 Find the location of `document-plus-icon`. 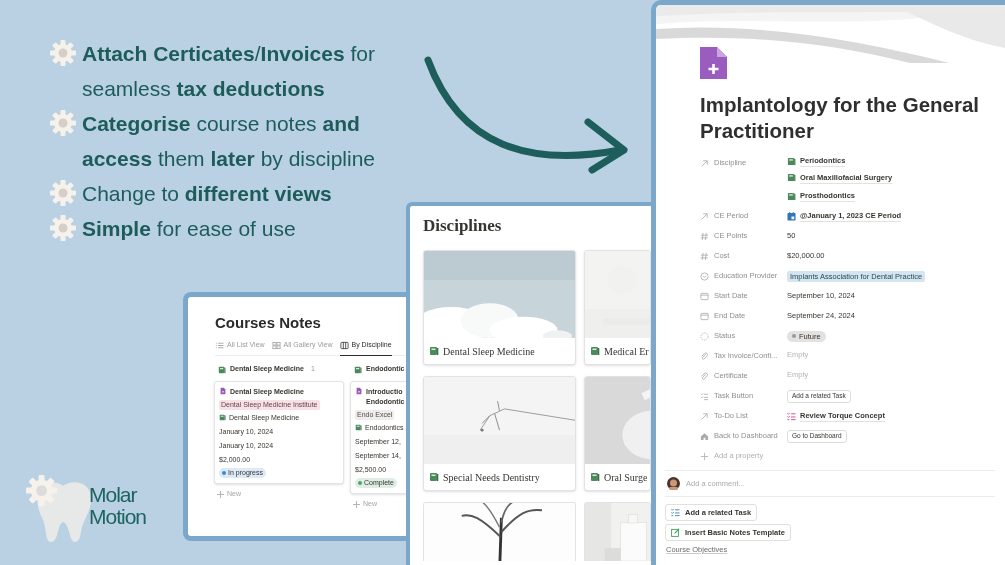

document-plus-icon is located at coordinates (713, 63).